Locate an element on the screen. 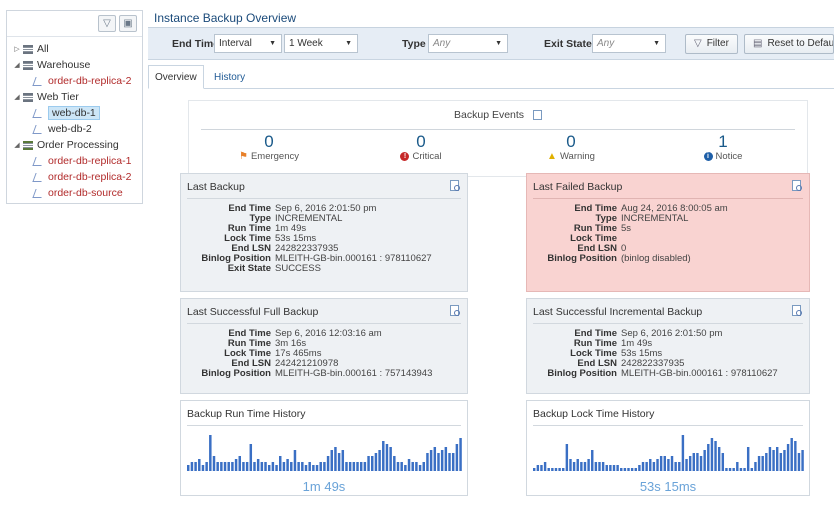 This screenshot has width=834, height=512. filter-button: ▽ Filter is located at coordinates (711, 43).